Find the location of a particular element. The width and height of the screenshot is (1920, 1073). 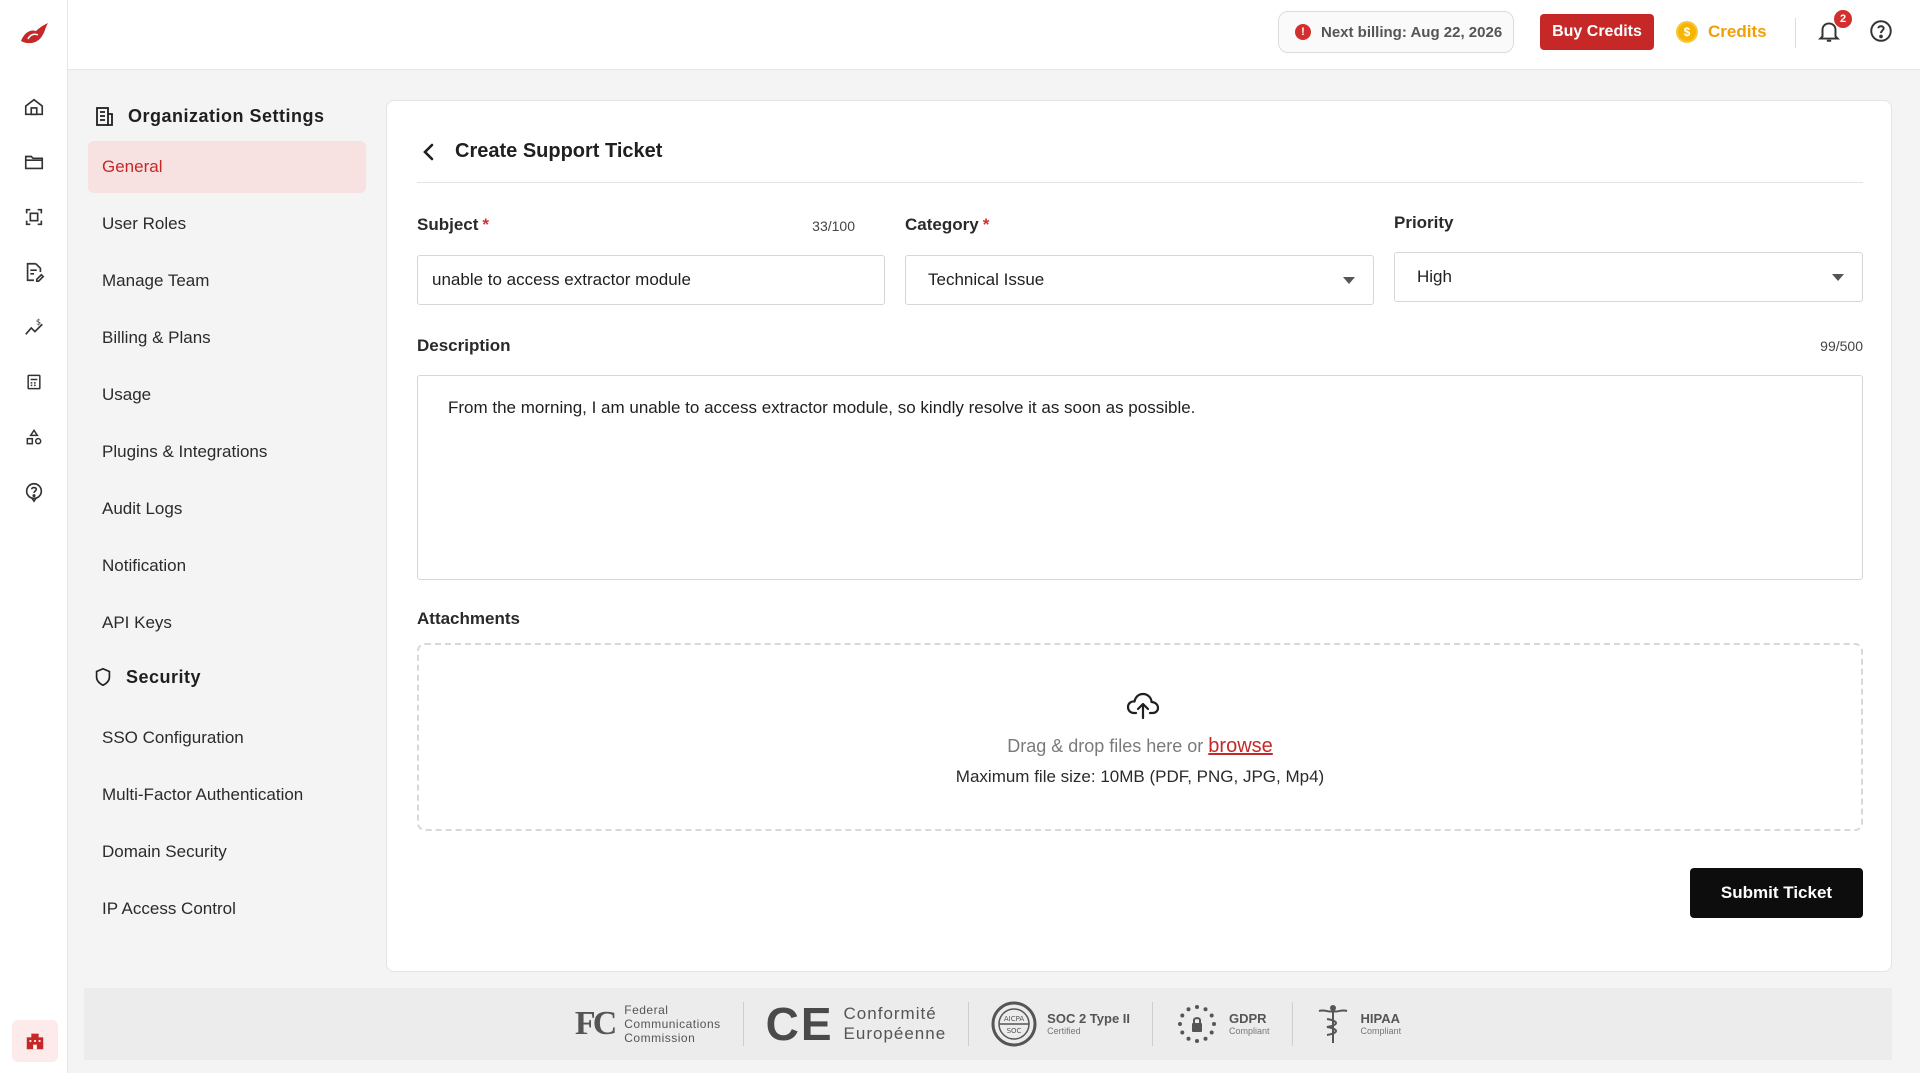

caduceus-icon is located at coordinates (1332, 1024).